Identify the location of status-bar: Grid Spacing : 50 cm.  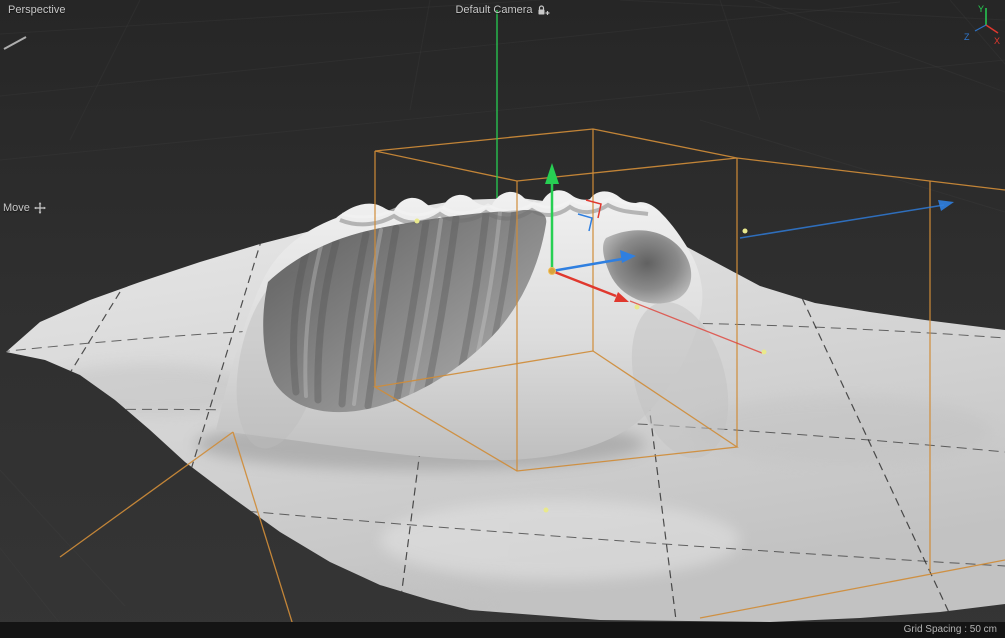
(502, 630).